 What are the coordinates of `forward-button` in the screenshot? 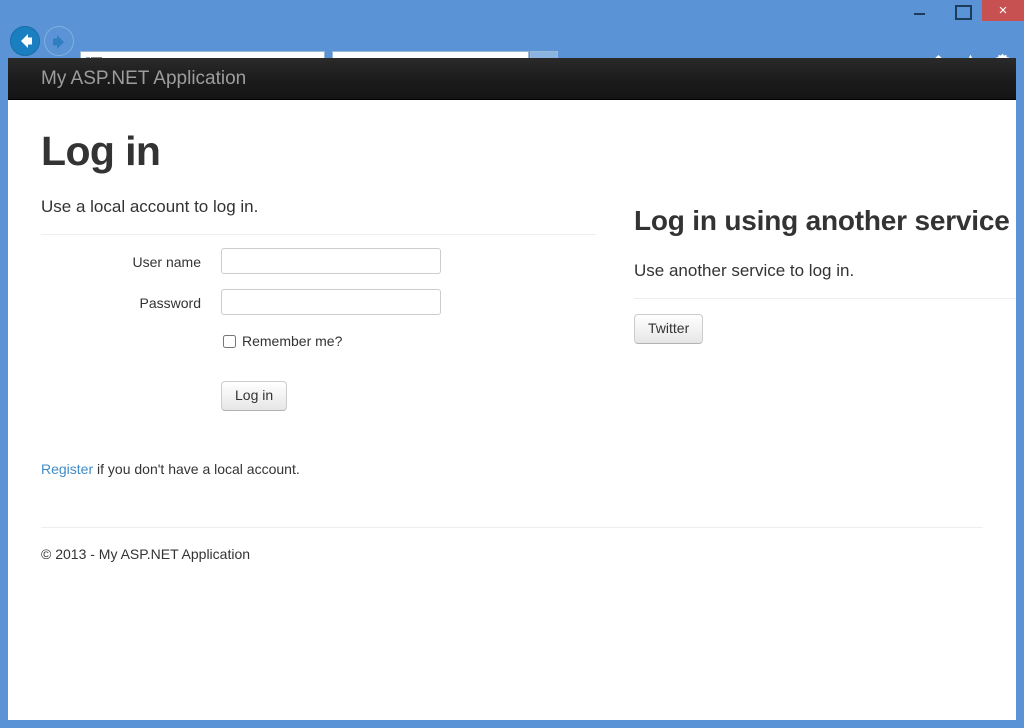 It's located at (59, 41).